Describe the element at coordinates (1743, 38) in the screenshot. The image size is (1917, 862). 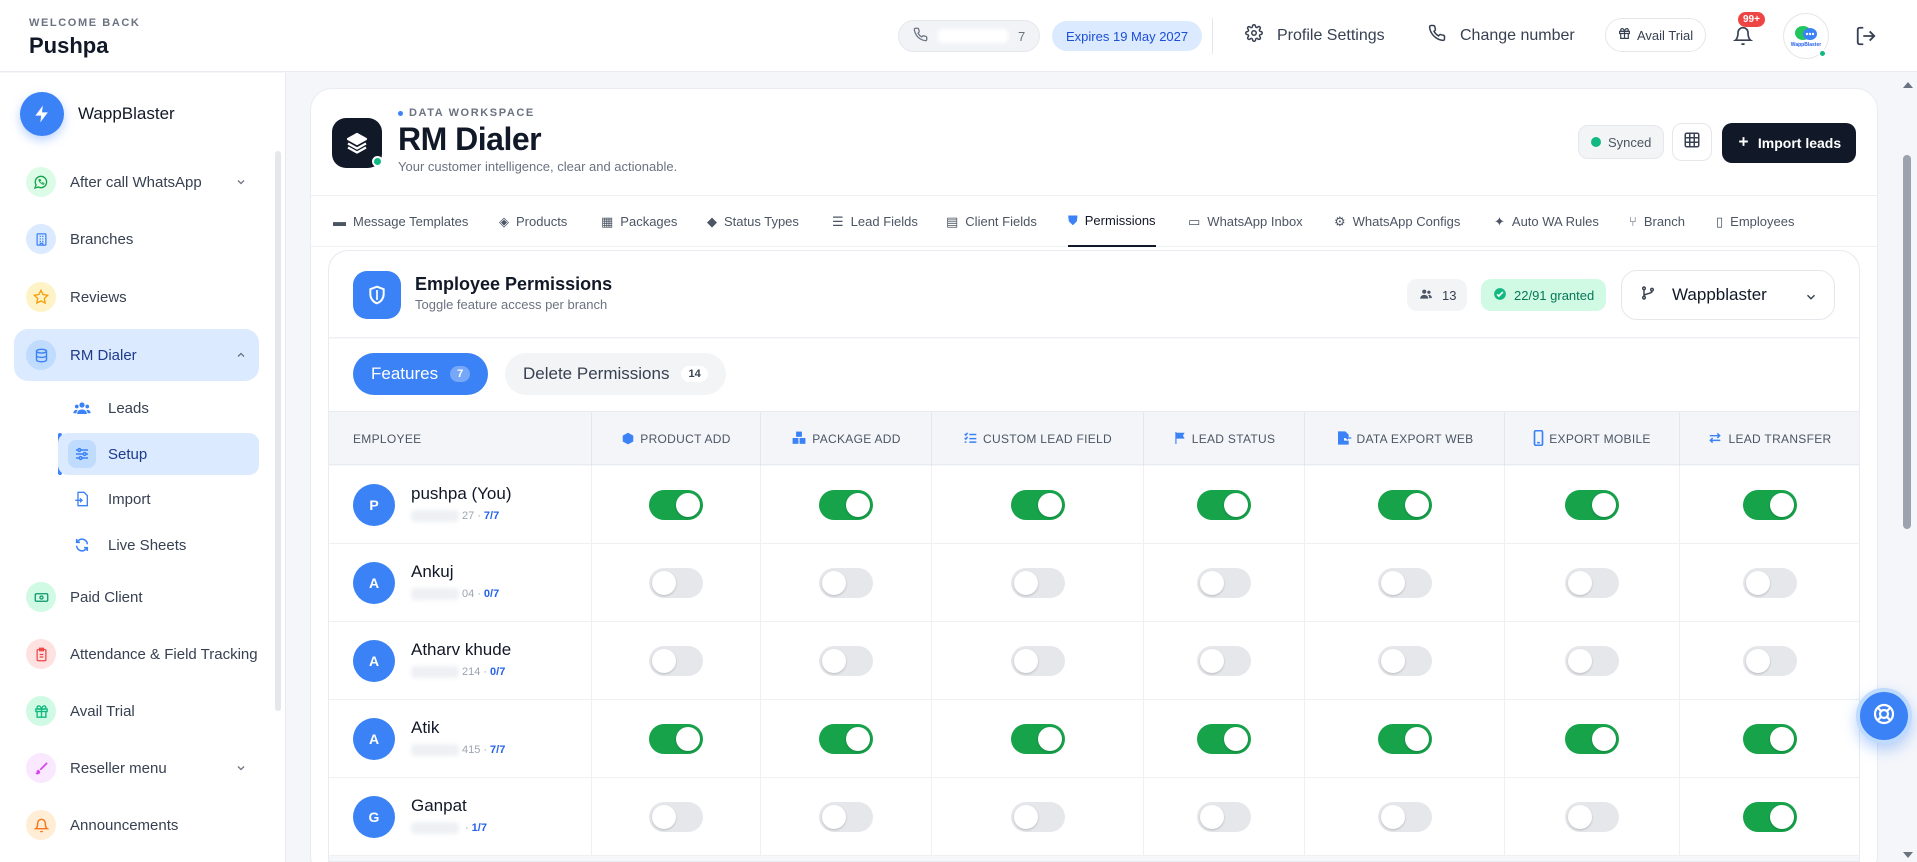
I see `notification-bell-icon` at that location.